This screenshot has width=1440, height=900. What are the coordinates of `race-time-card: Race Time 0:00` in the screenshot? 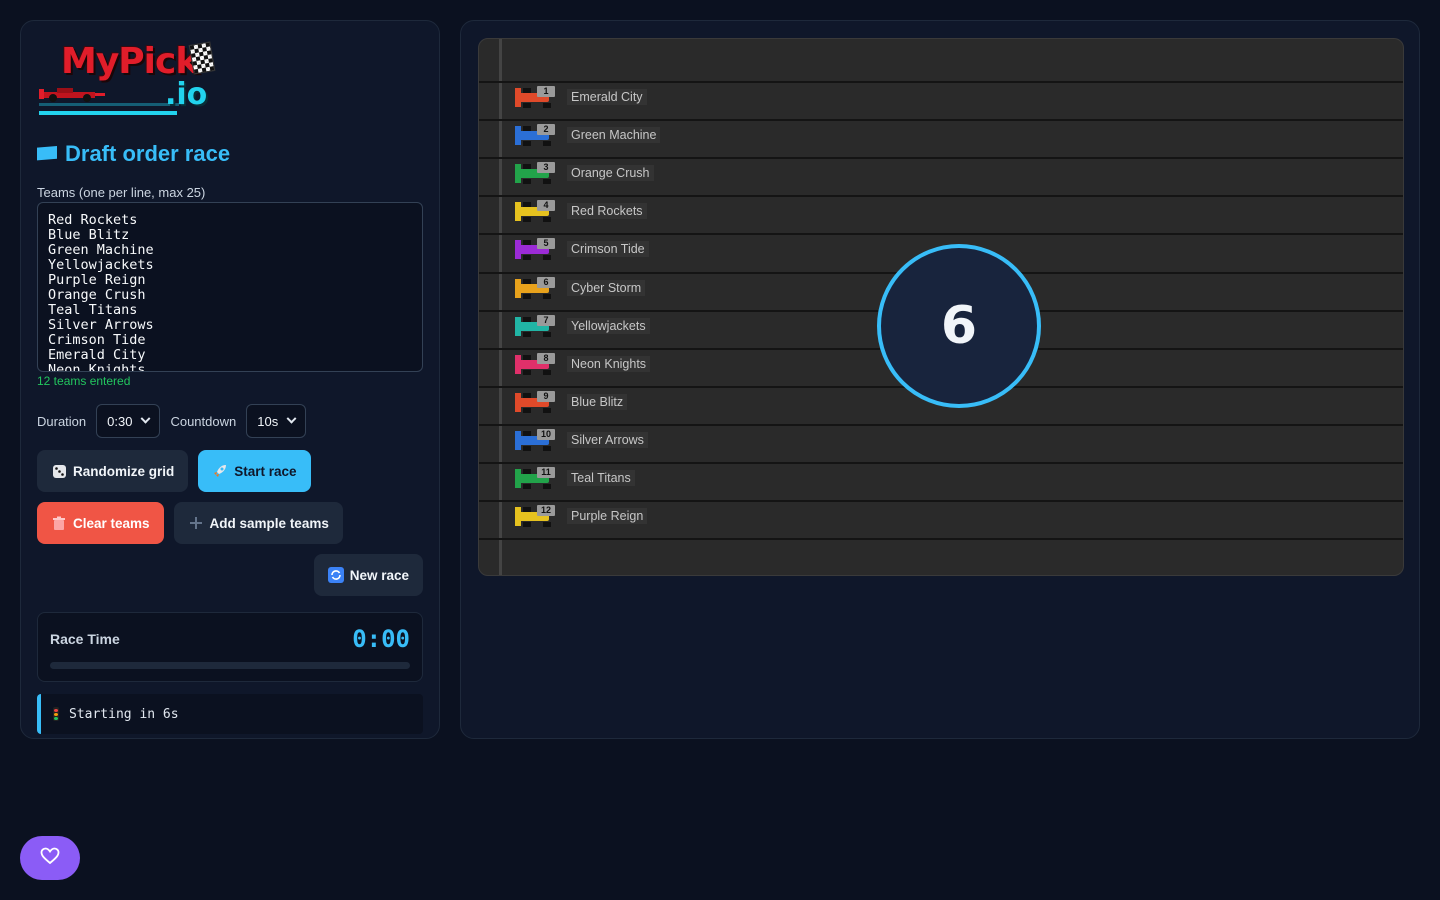 It's located at (230, 647).